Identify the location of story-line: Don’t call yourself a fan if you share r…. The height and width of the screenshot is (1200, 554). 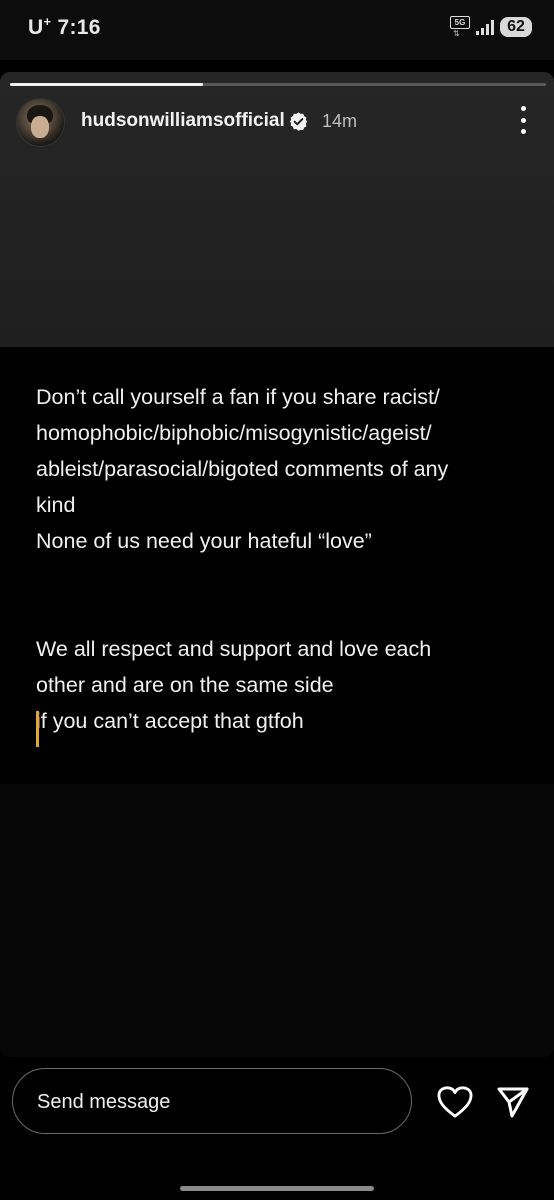
(238, 397).